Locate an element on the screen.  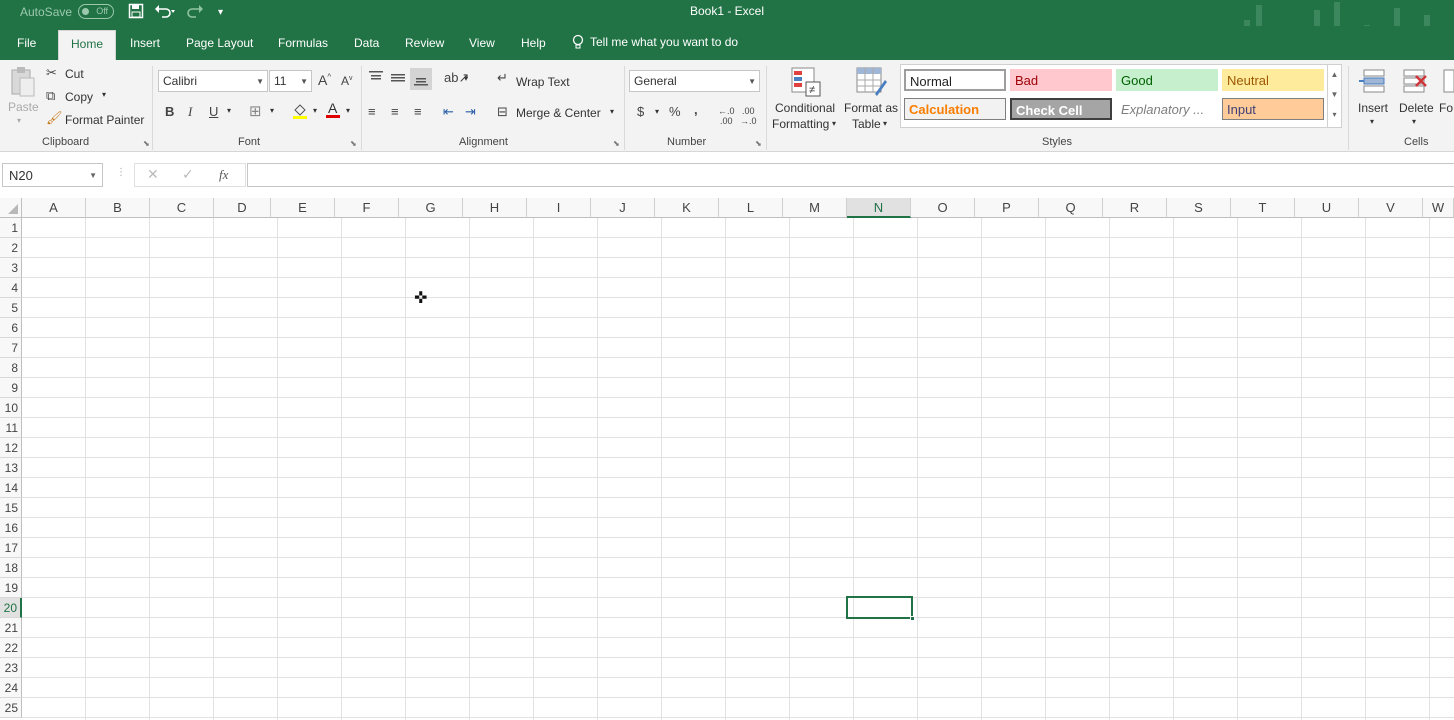
column-header-q: Q is located at coordinates (1071, 208).